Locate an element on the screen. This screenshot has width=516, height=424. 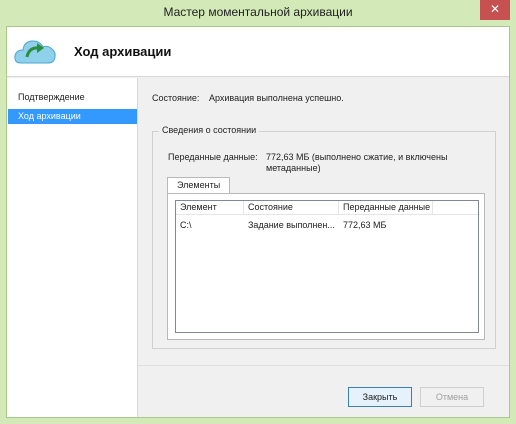
close-window-button: ✕ is located at coordinates (495, 10).